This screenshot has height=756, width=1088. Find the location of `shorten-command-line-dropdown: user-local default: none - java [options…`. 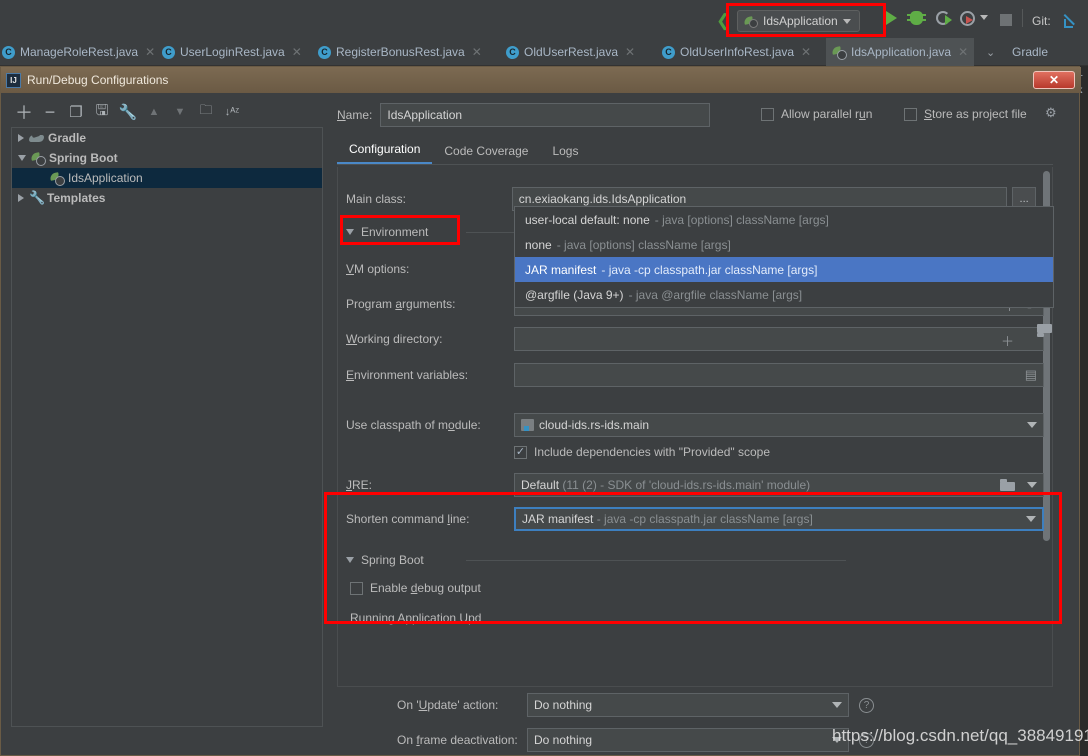

shorten-command-line-dropdown: user-local default: none - java [options… is located at coordinates (784, 257).